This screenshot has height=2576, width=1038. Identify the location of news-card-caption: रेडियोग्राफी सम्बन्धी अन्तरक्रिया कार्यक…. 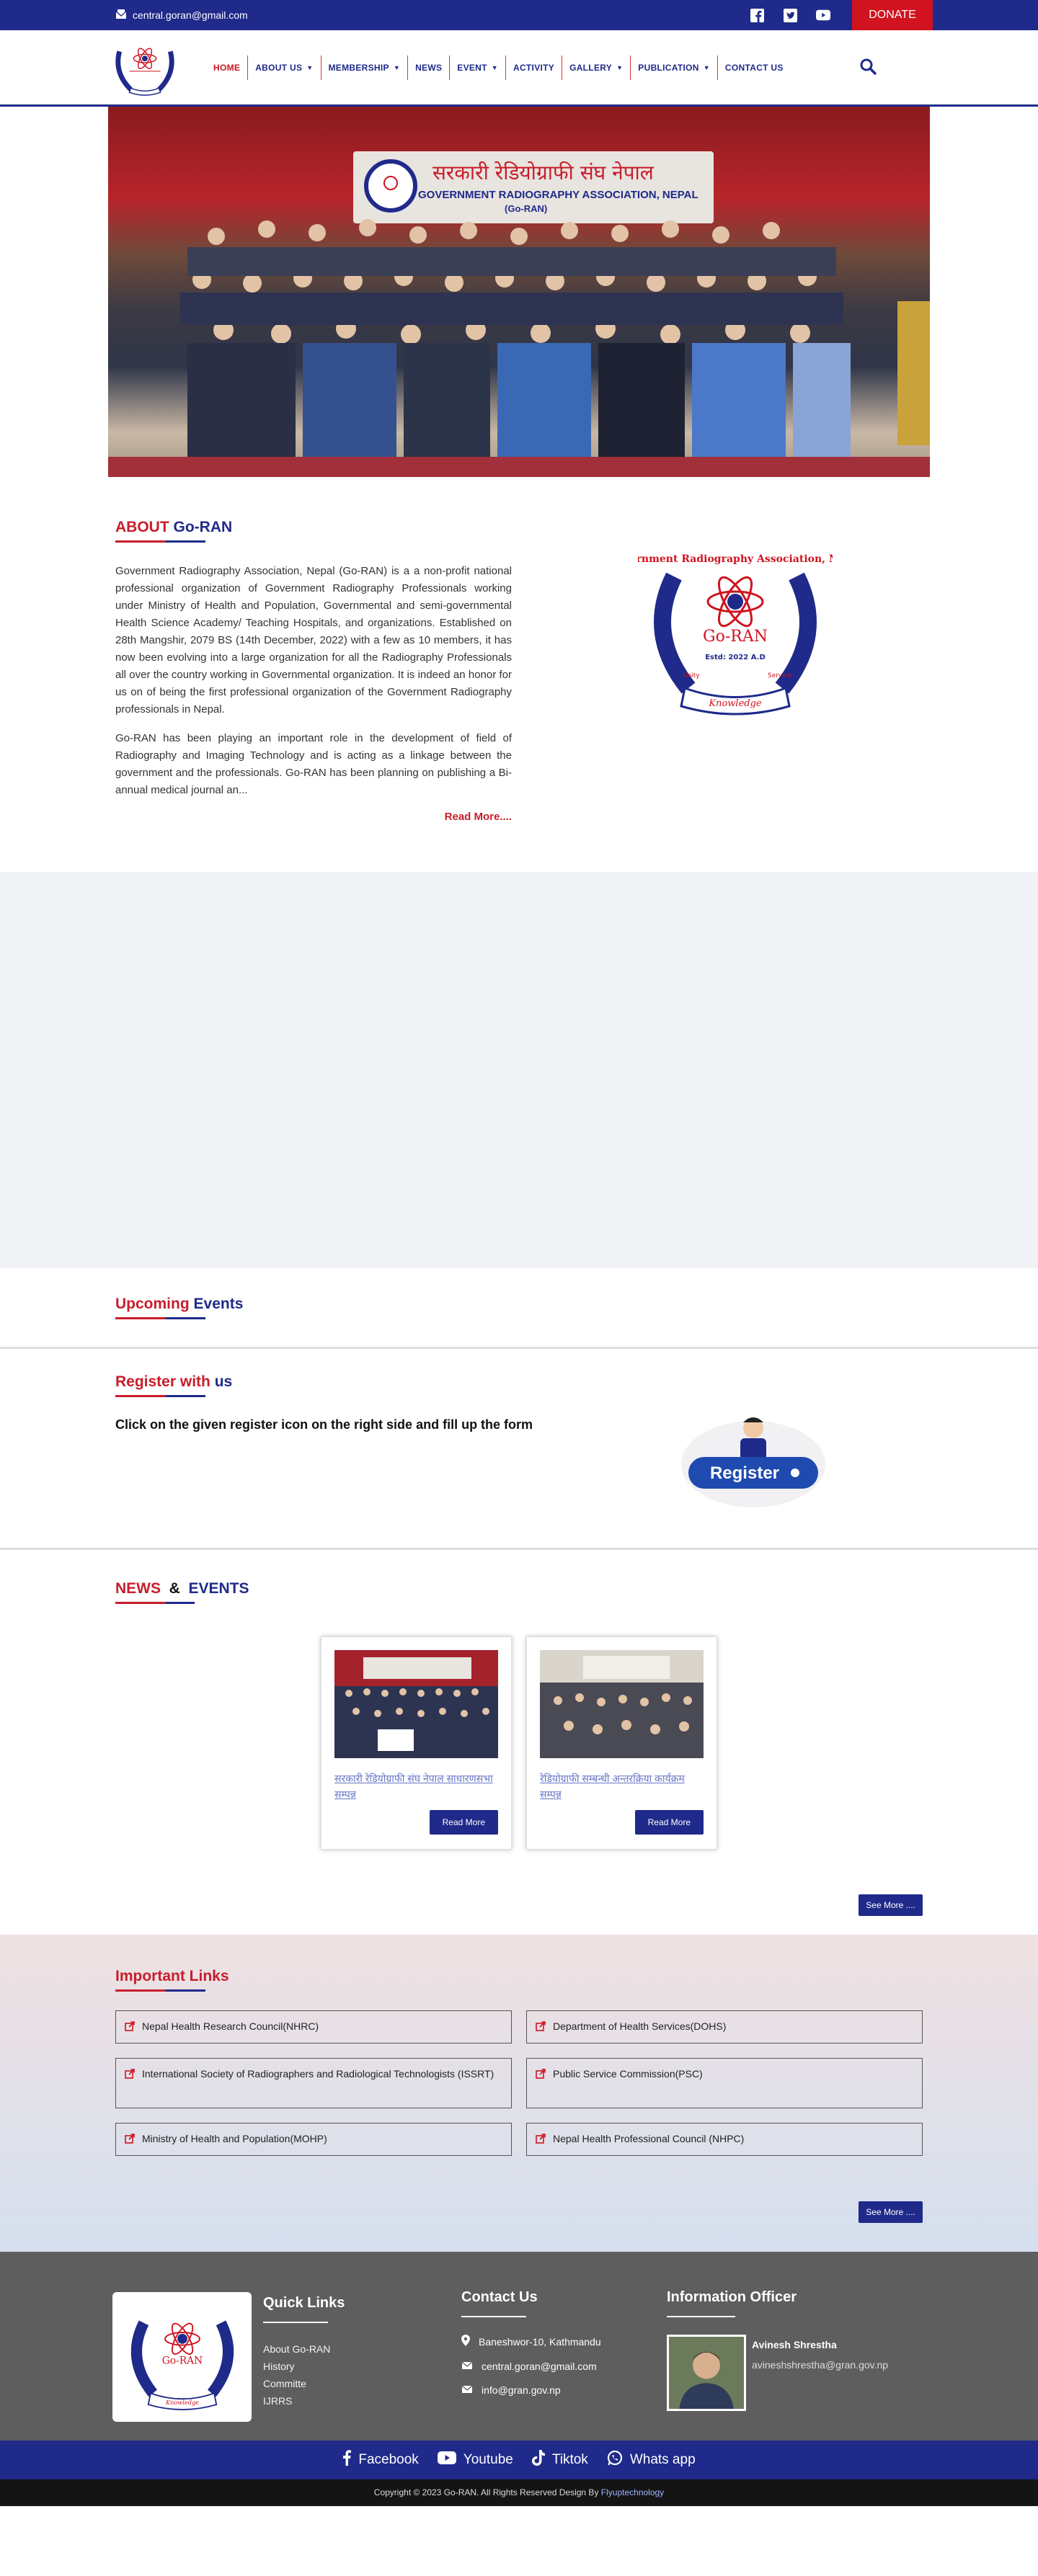
(622, 1786).